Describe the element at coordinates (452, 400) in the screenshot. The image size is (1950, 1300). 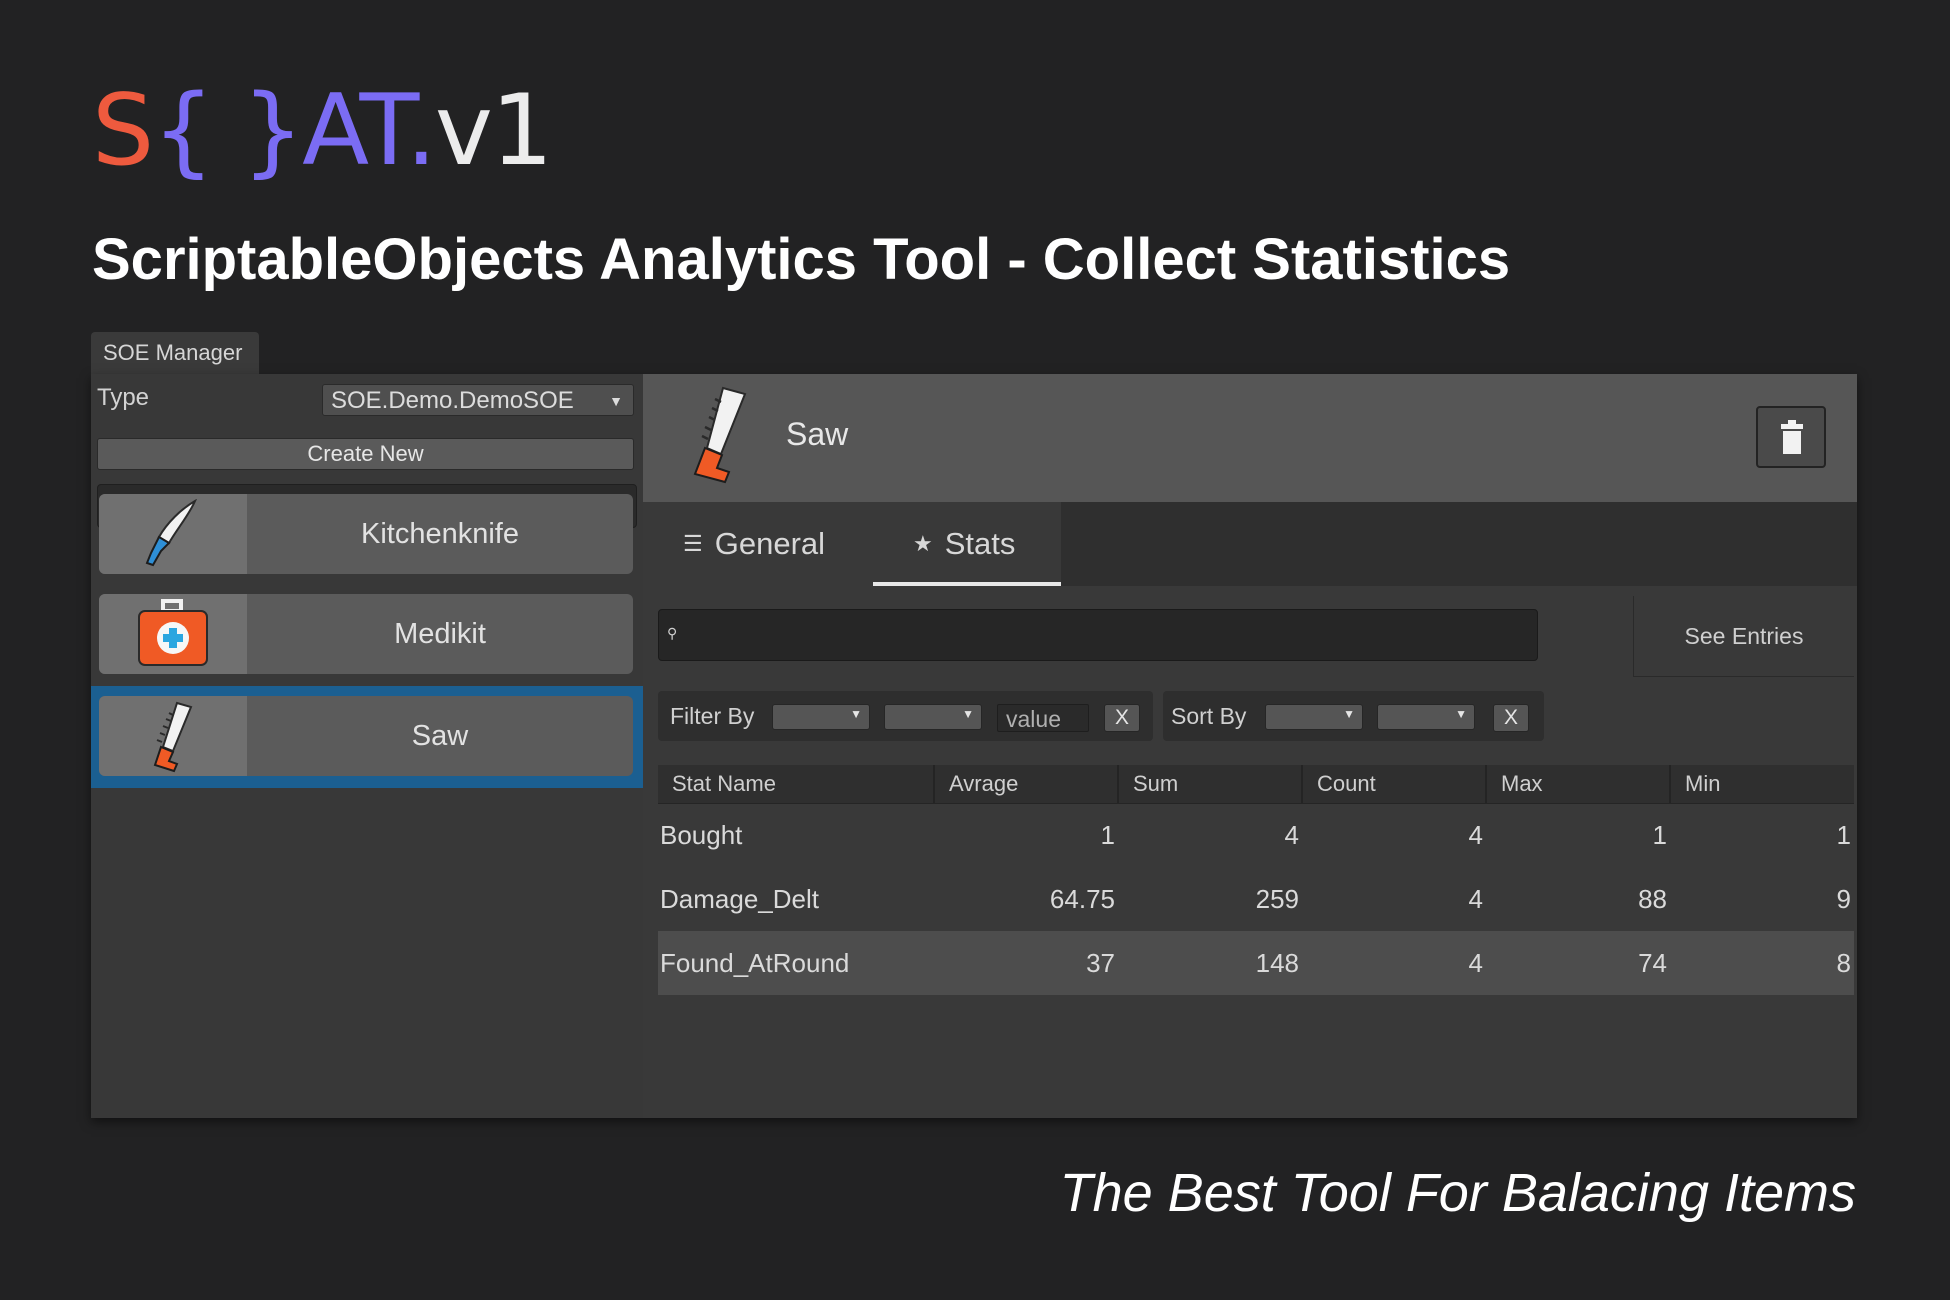
I see `type-select-value: SOE.Demo.DemoSOE` at that location.